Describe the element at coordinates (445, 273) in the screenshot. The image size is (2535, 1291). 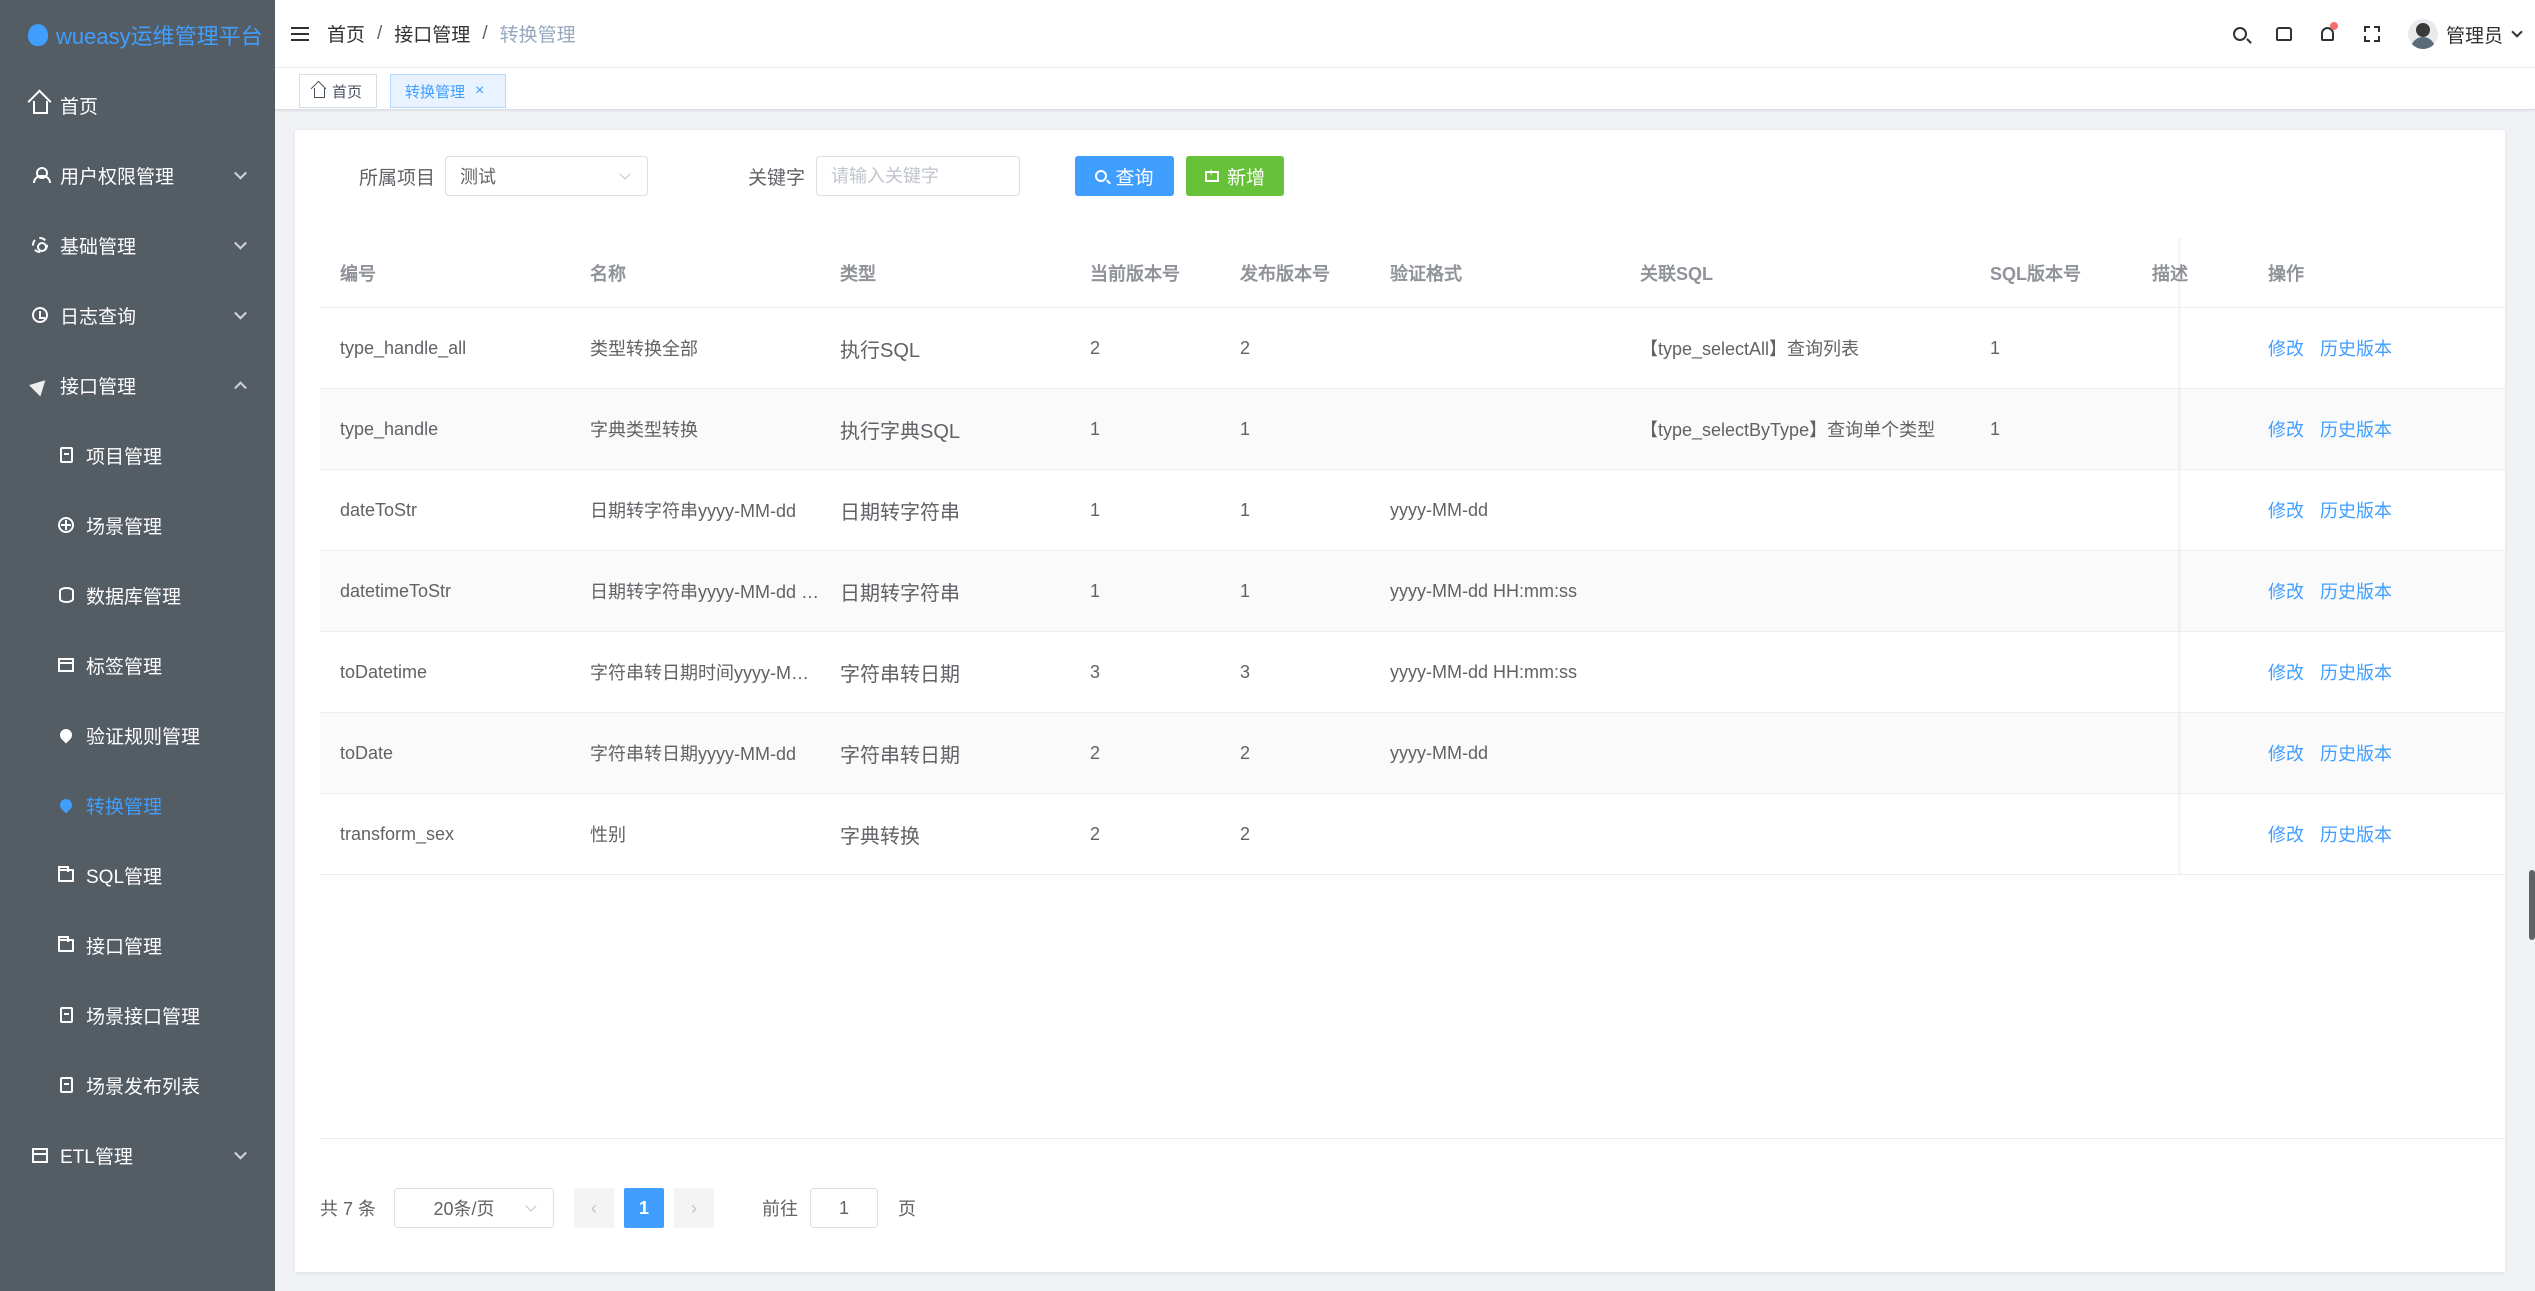
I see `column-header: 编号` at that location.